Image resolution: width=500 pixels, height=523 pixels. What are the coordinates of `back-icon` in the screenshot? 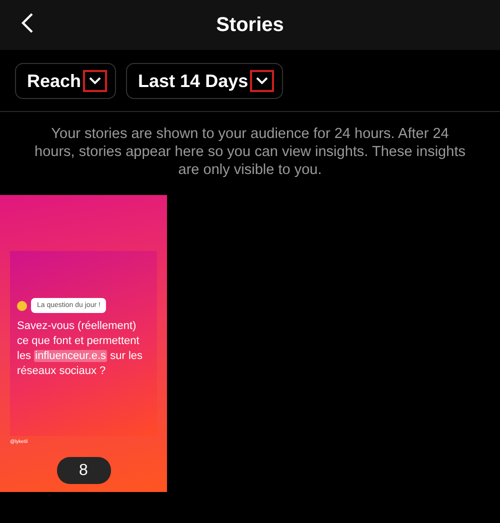 It's located at (27, 23).